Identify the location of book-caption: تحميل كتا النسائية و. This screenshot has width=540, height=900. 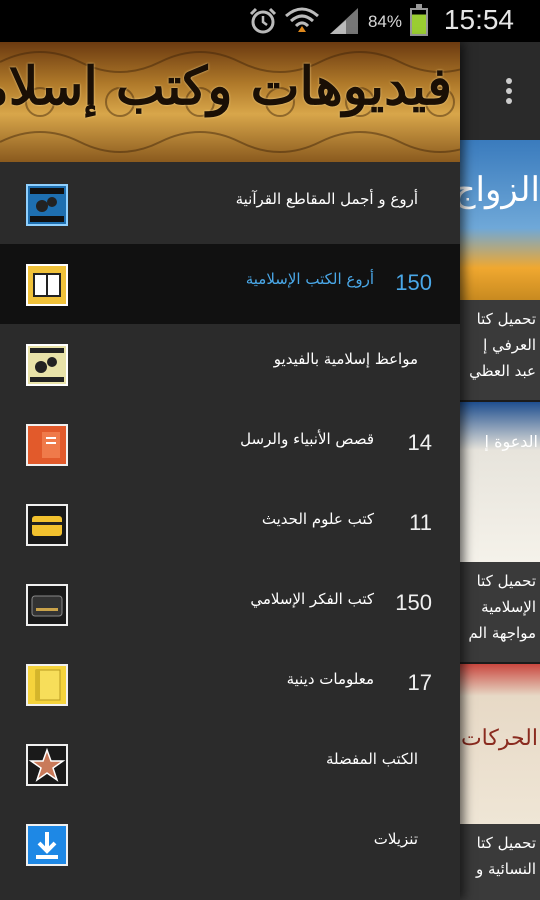
(500, 862).